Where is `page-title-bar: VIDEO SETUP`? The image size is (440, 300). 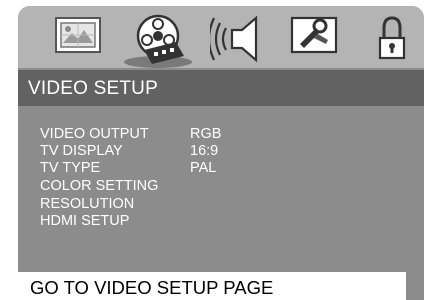 page-title-bar: VIDEO SETUP is located at coordinates (221, 88).